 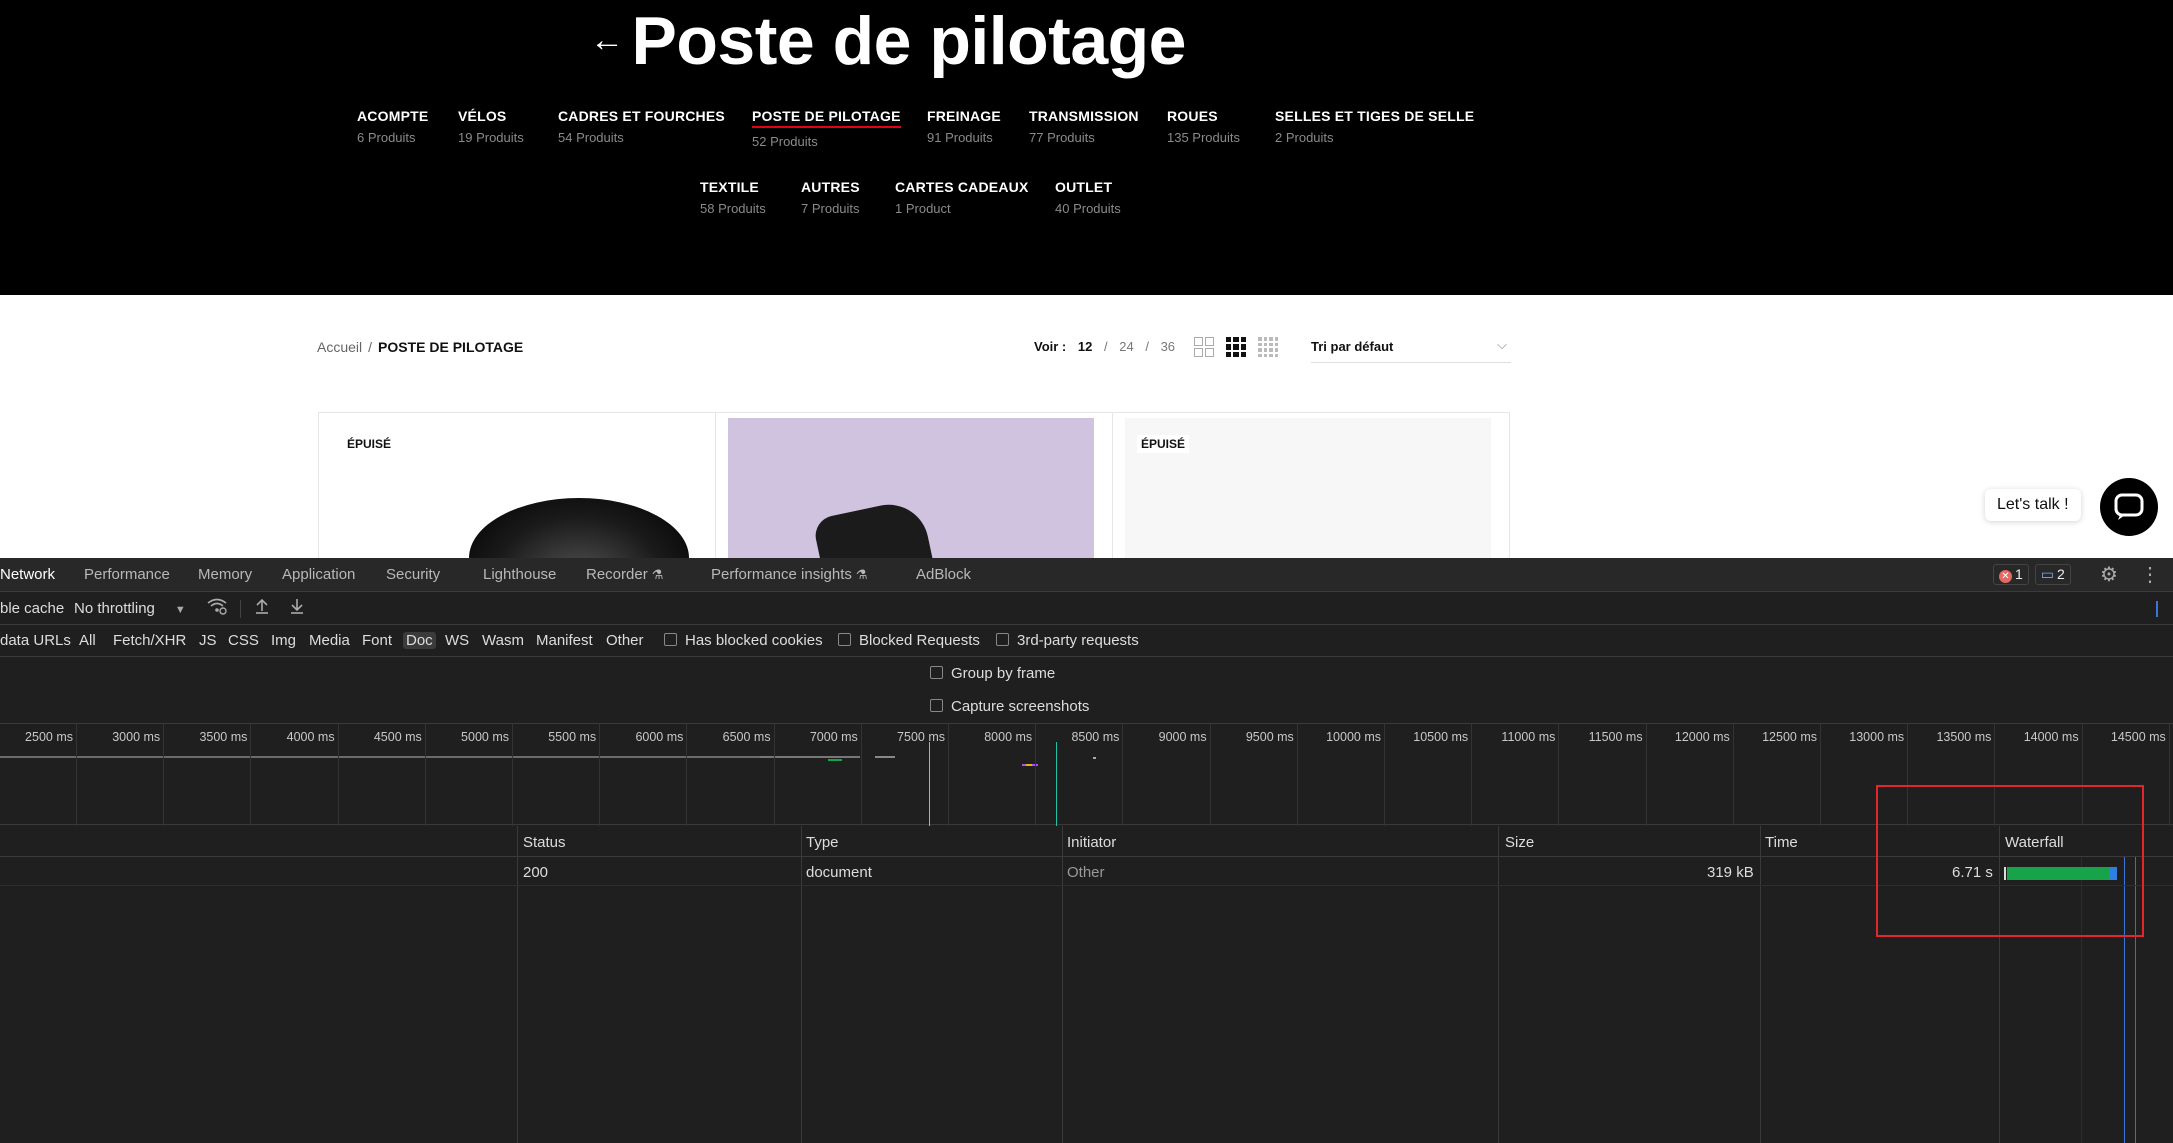 I want to click on product-image, so click(x=911, y=490).